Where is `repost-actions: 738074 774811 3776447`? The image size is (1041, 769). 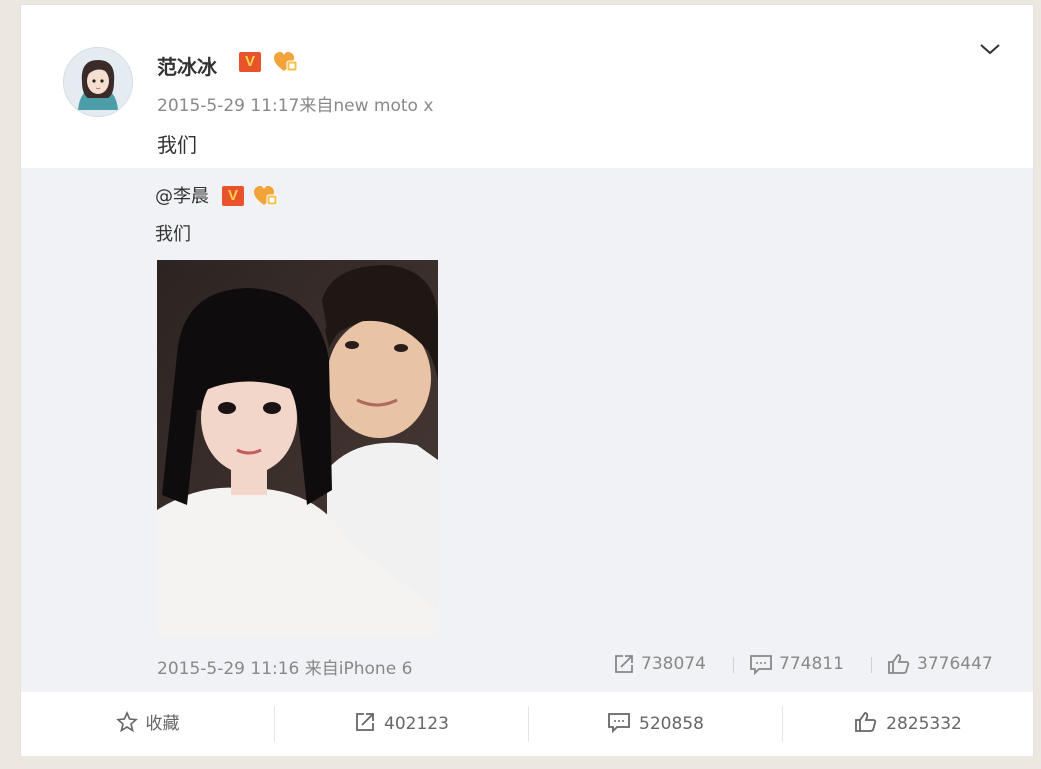 repost-actions: 738074 774811 3776447 is located at coordinates (813, 664).